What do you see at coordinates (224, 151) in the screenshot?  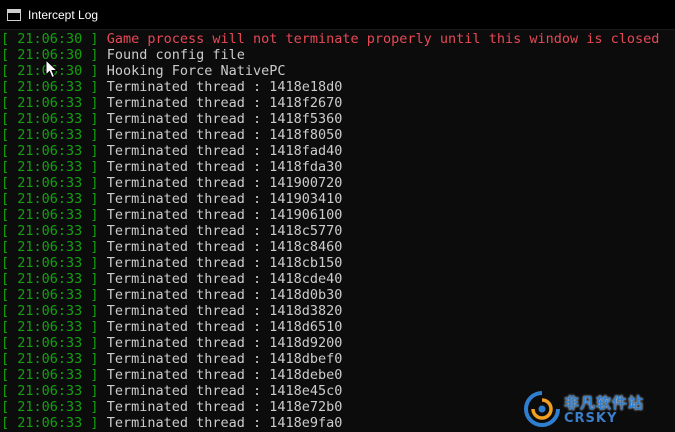 I see `log-message: Terminated thread : 1418fad40` at bounding box center [224, 151].